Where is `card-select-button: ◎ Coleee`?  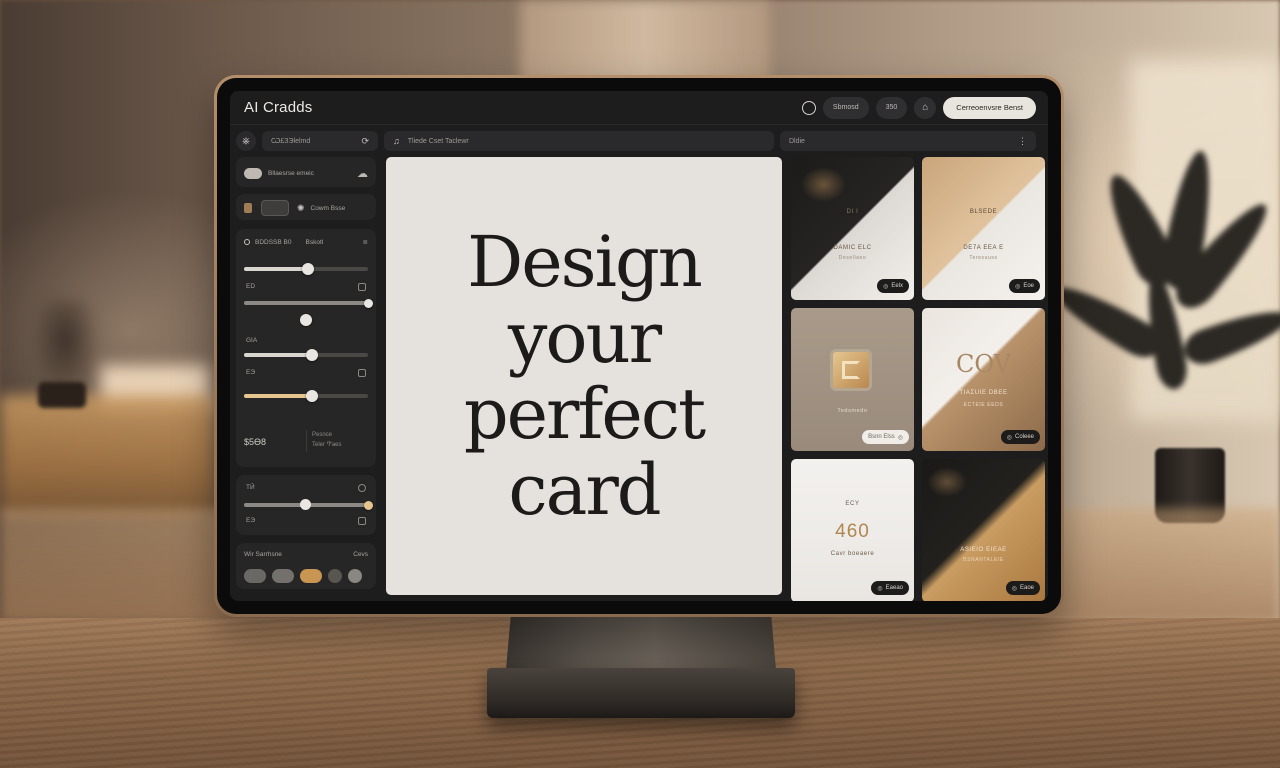
card-select-button: ◎ Coleee is located at coordinates (1020, 437).